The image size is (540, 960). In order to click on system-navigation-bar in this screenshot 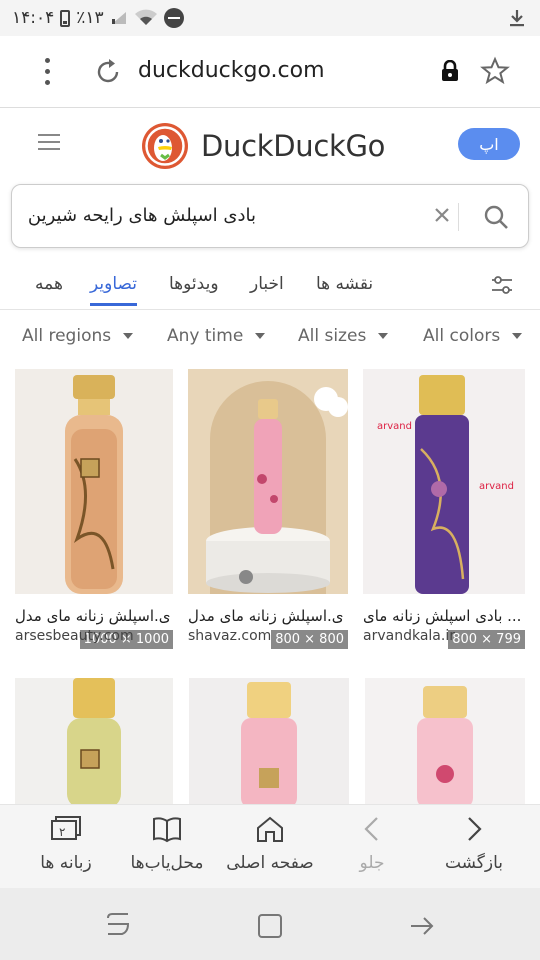, I will do `click(270, 924)`.